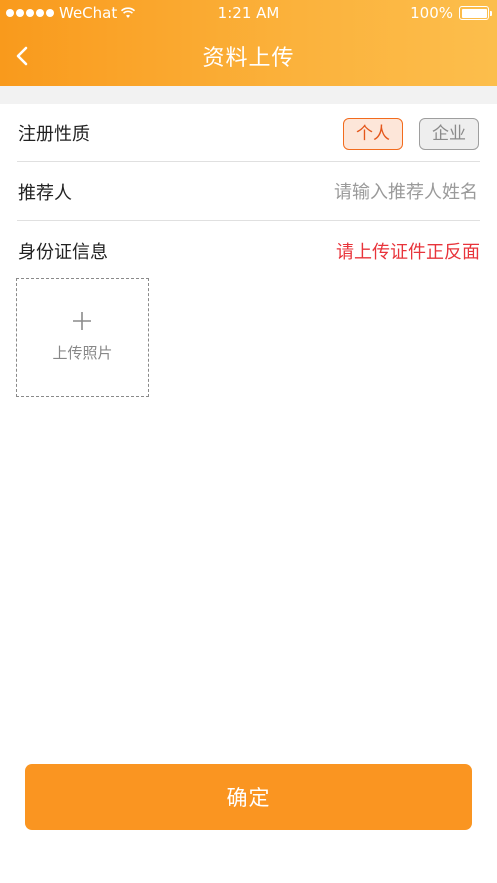 The image size is (497, 883). I want to click on id-upload-hint: 请上传证件正反面, so click(408, 252).